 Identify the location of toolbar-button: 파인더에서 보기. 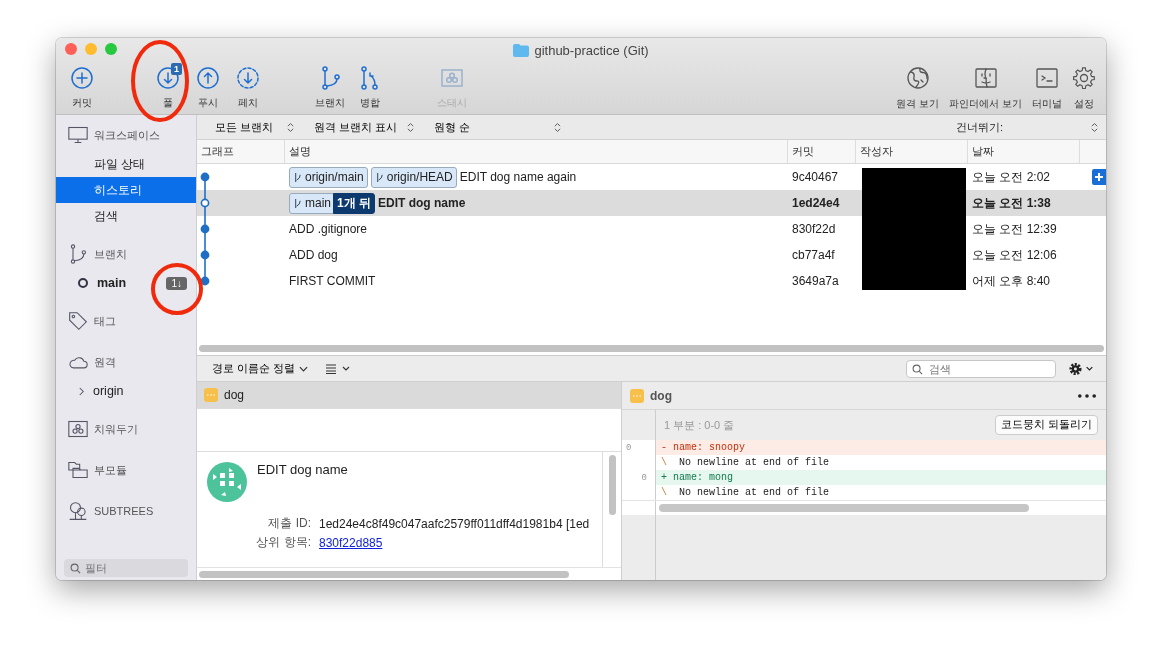
(985, 88).